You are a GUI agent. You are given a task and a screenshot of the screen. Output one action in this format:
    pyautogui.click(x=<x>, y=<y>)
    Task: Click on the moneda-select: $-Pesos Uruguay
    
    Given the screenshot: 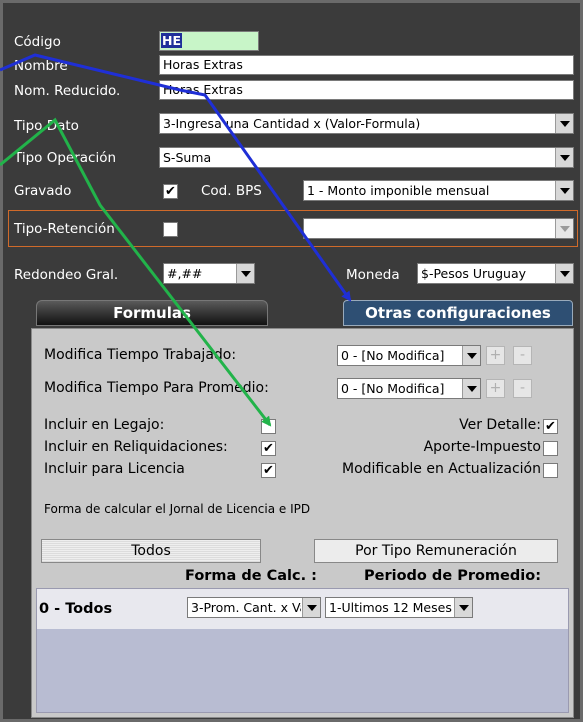 What is the action you would take?
    pyautogui.click(x=495, y=273)
    